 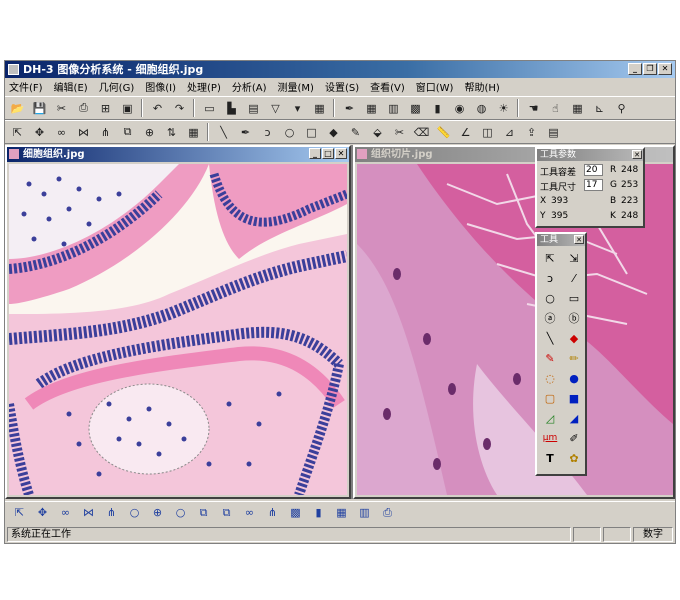 What do you see at coordinates (481, 108) in the screenshot?
I see `palette-icon: ◍` at bounding box center [481, 108].